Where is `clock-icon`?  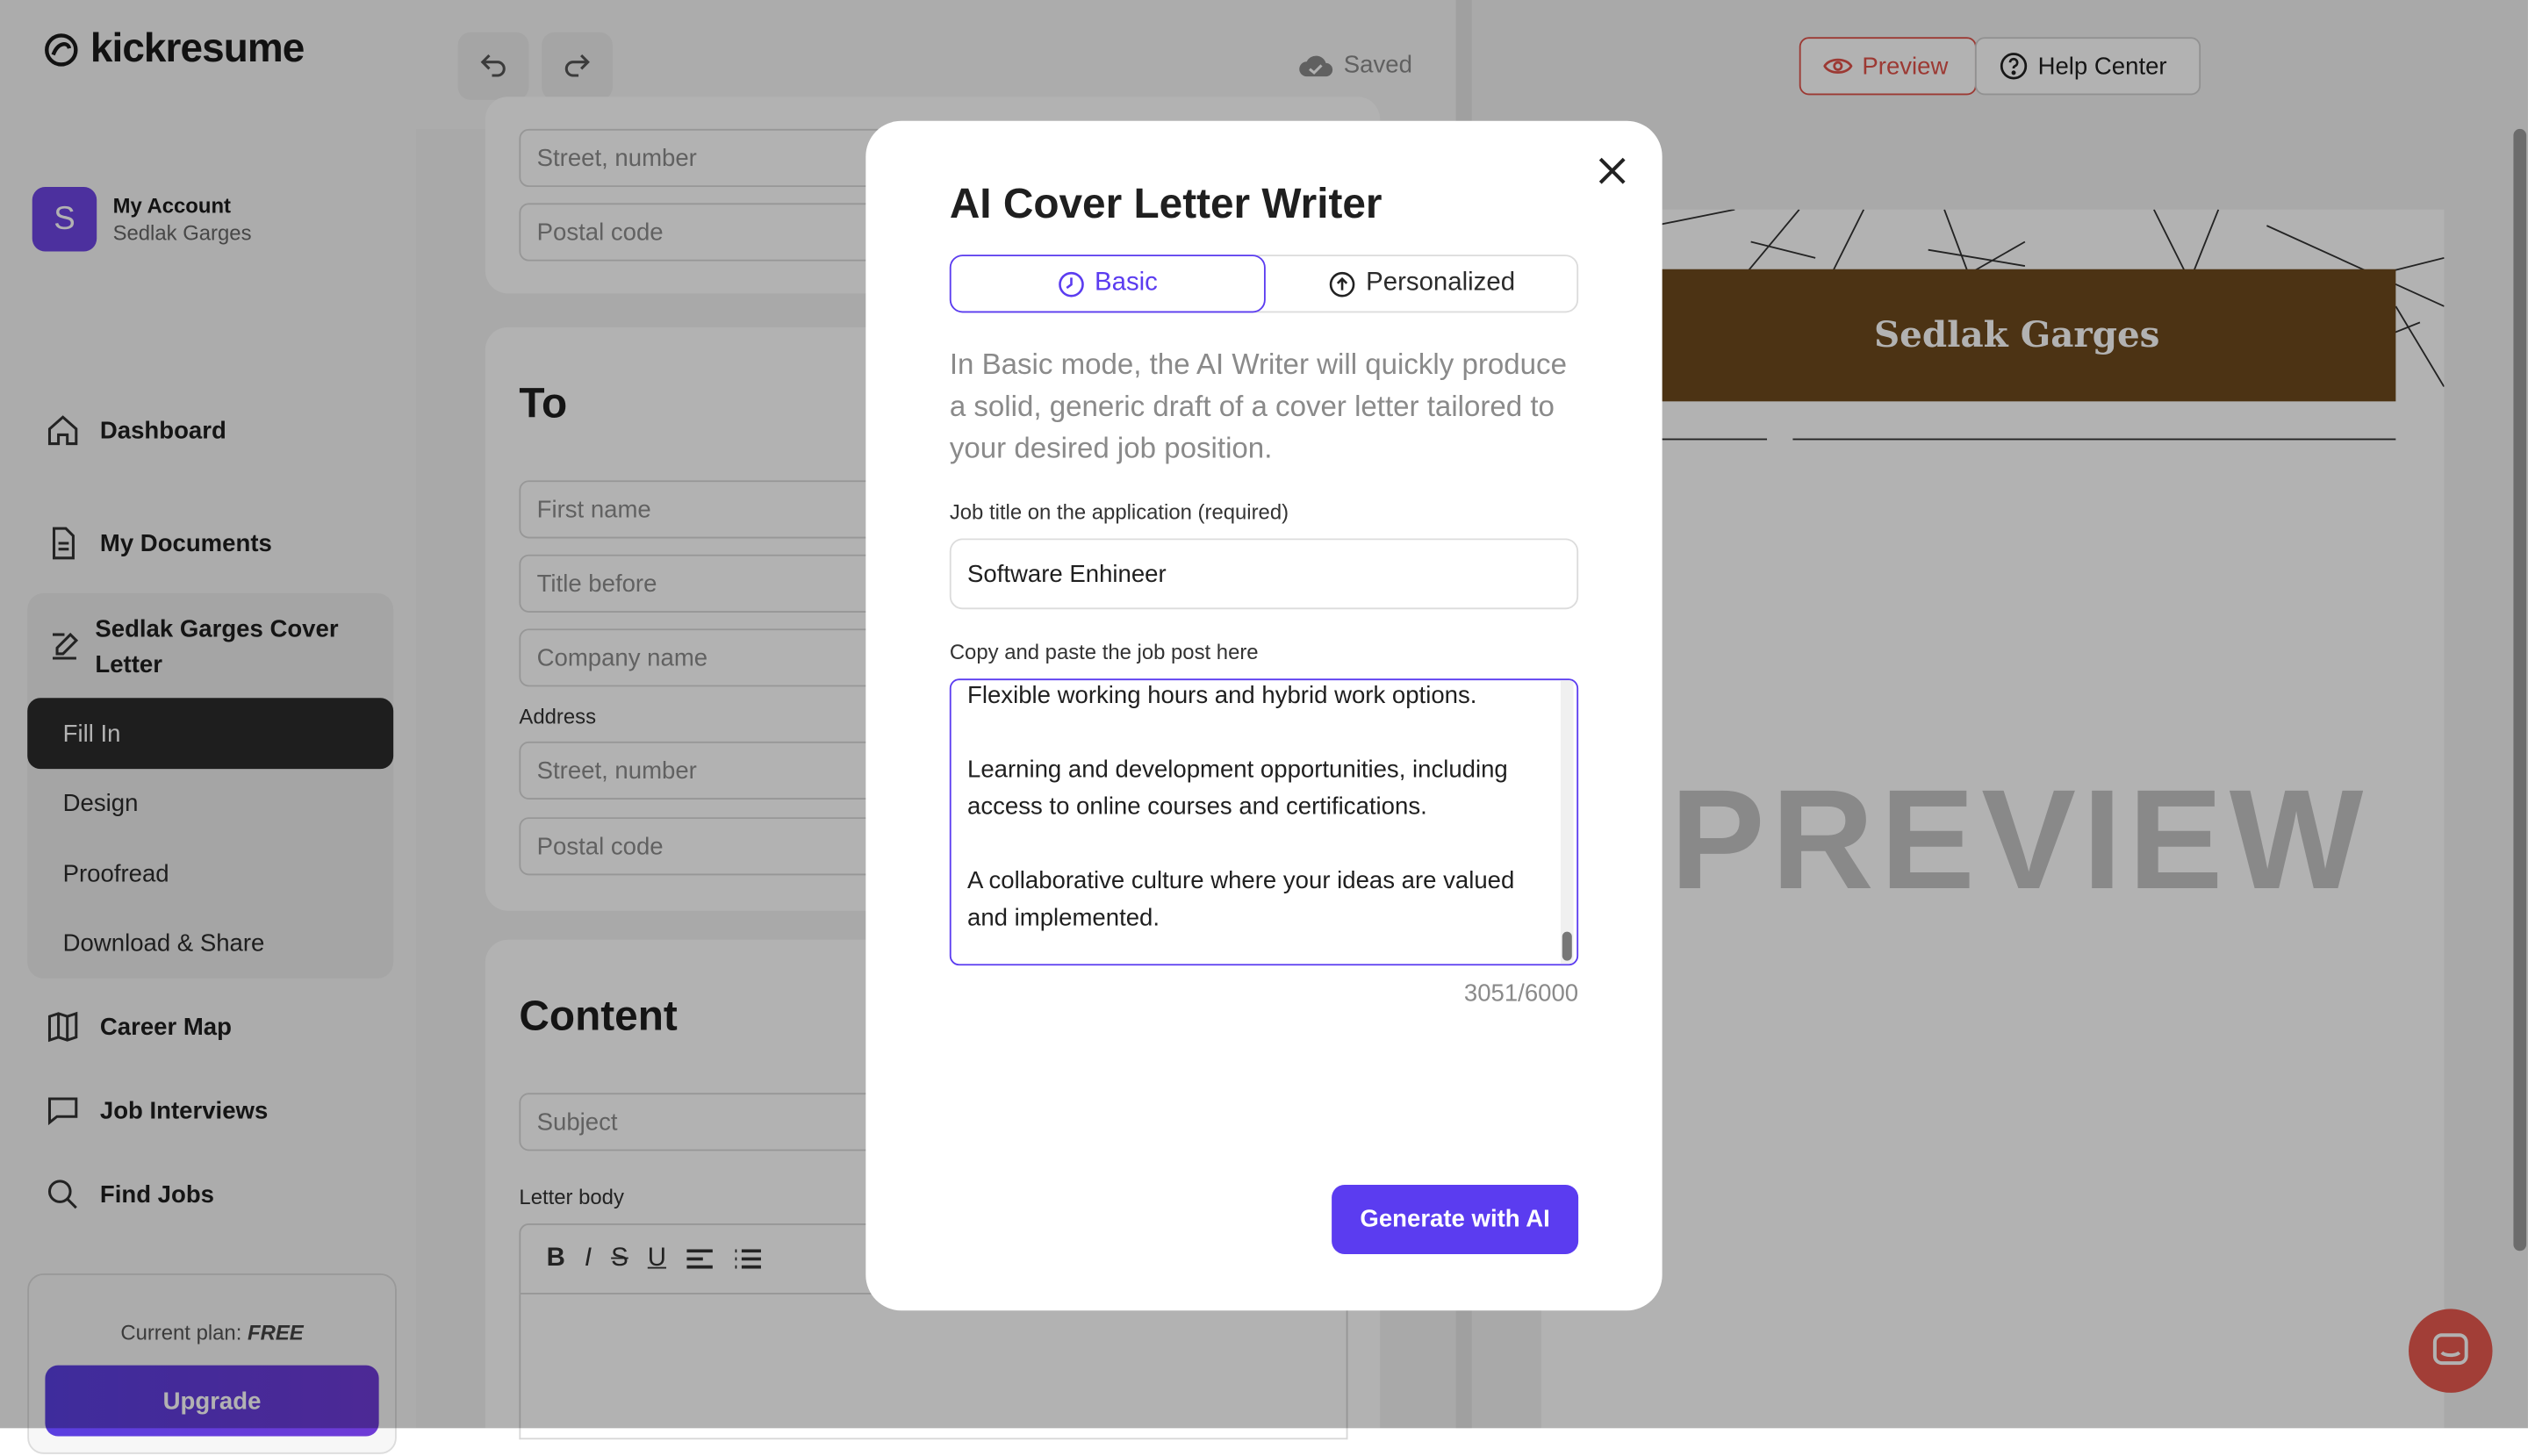
clock-icon is located at coordinates (1071, 283).